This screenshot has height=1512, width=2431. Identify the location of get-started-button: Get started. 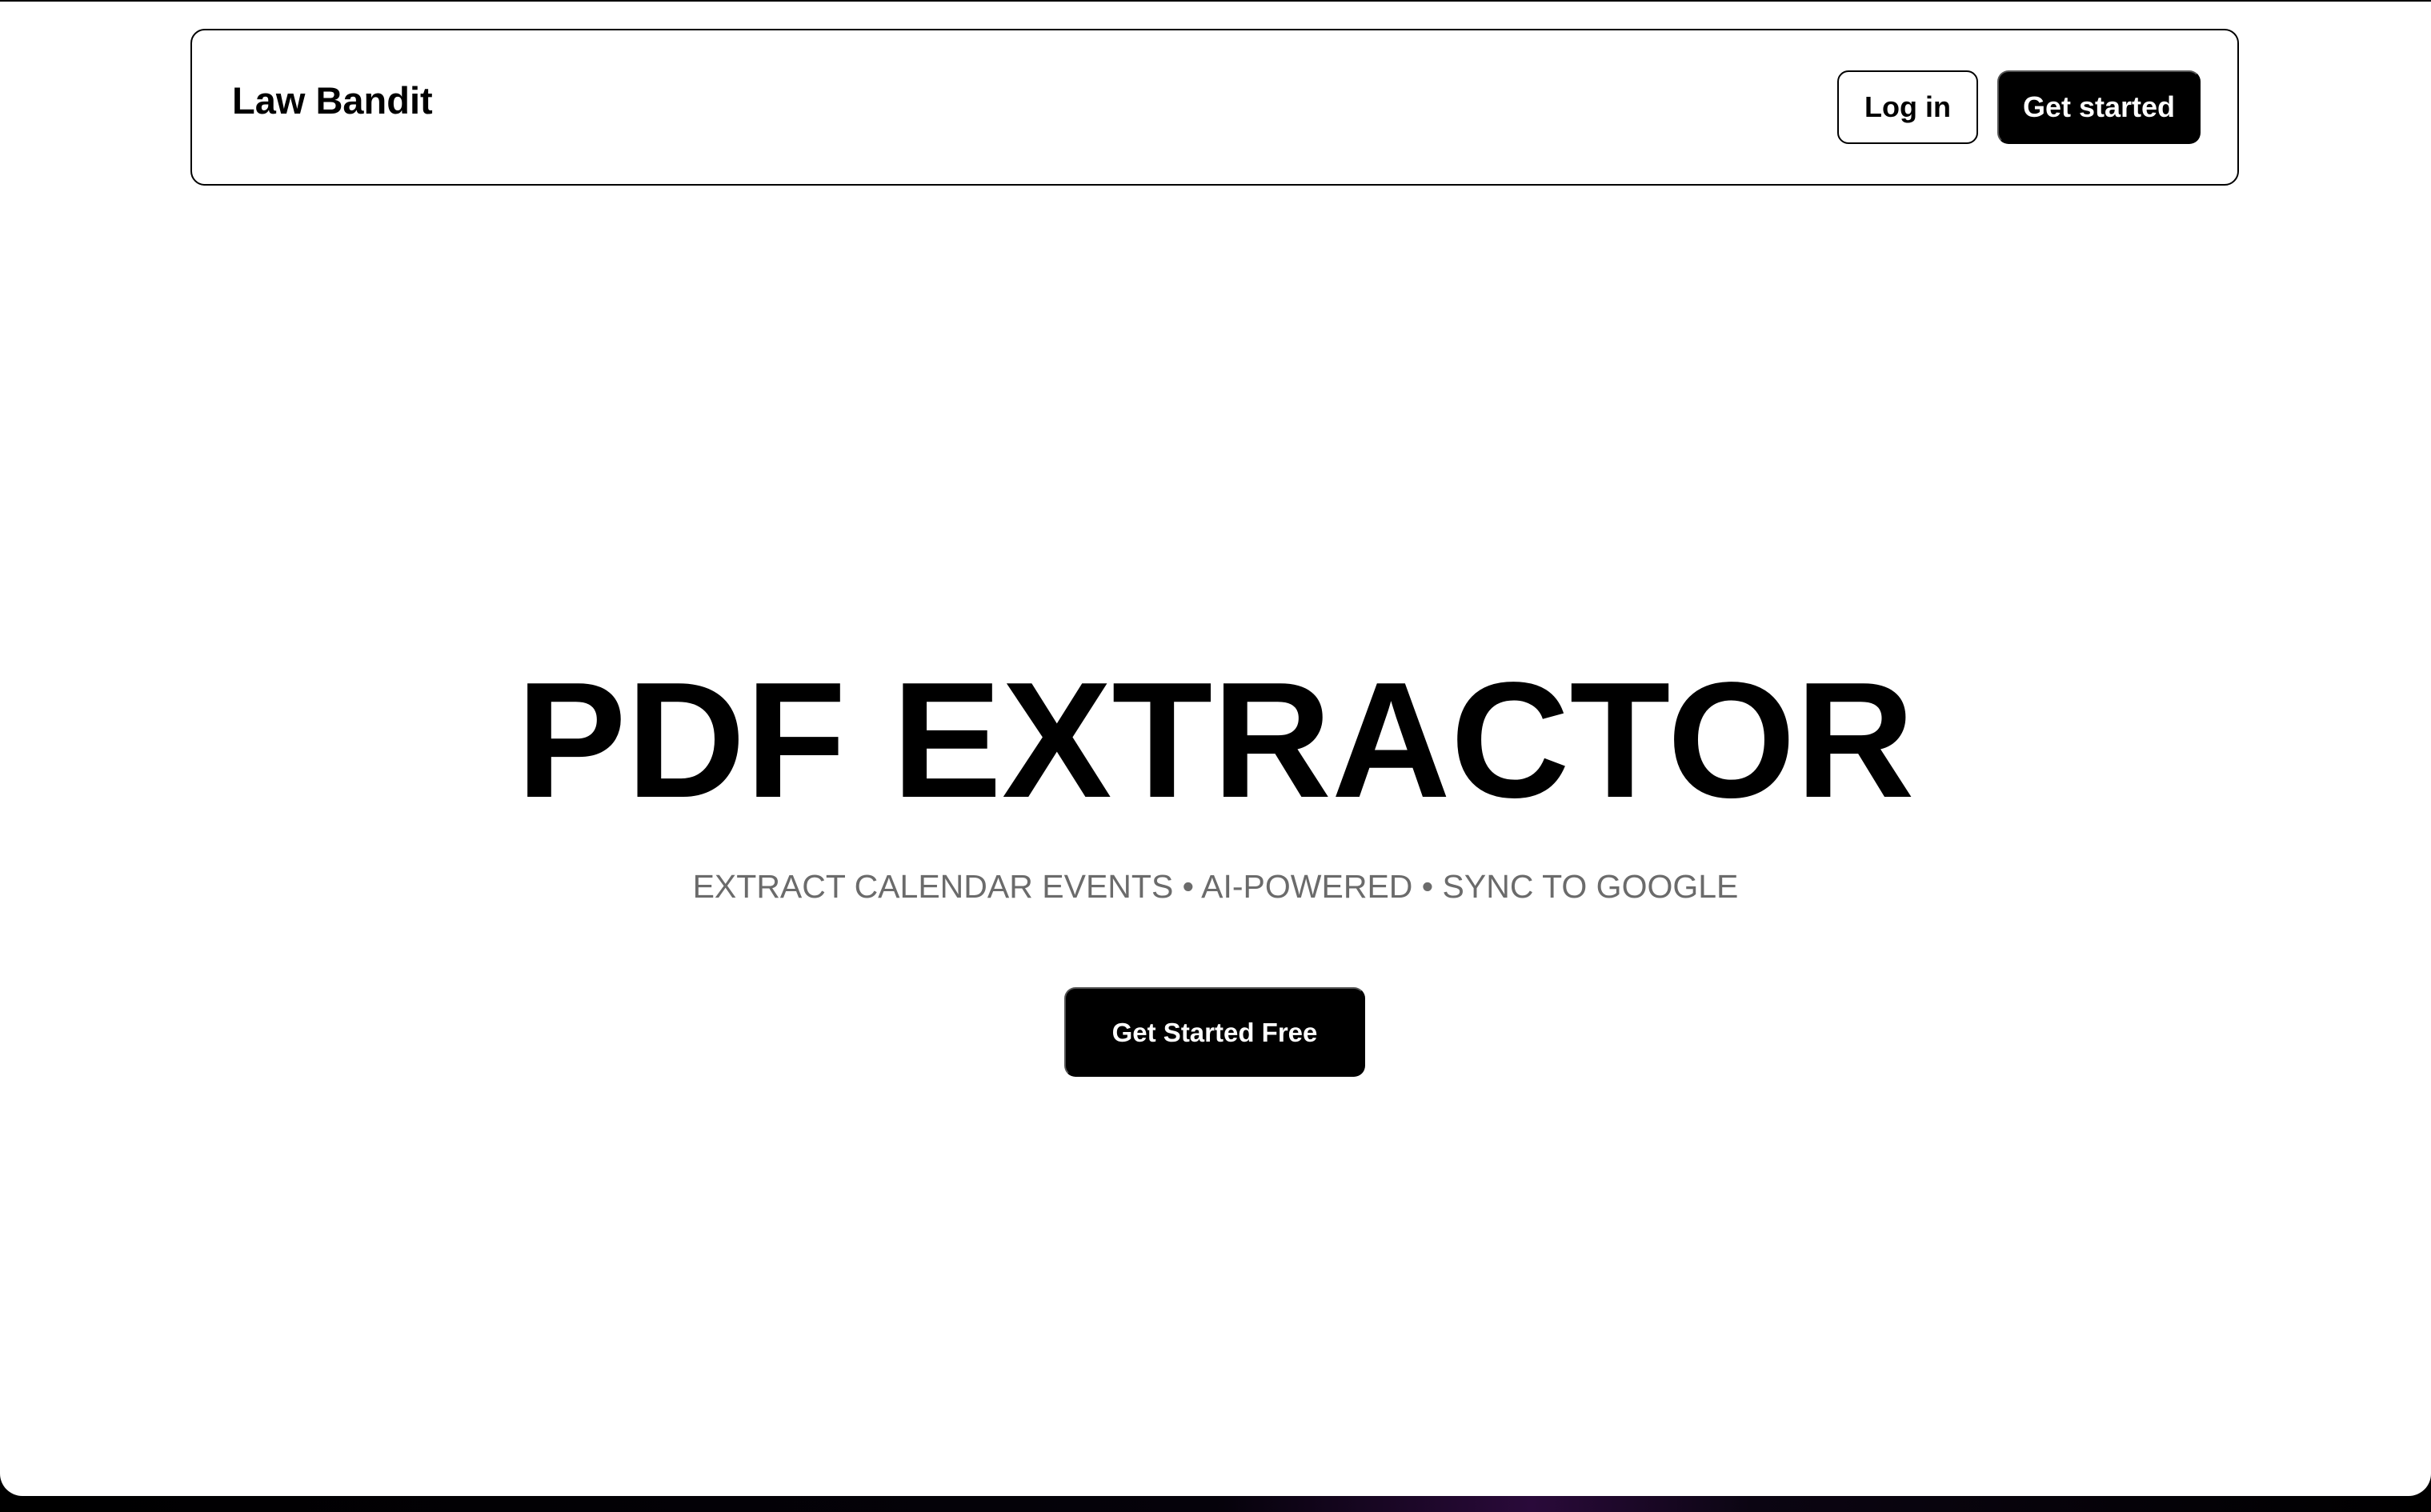
(2099, 107).